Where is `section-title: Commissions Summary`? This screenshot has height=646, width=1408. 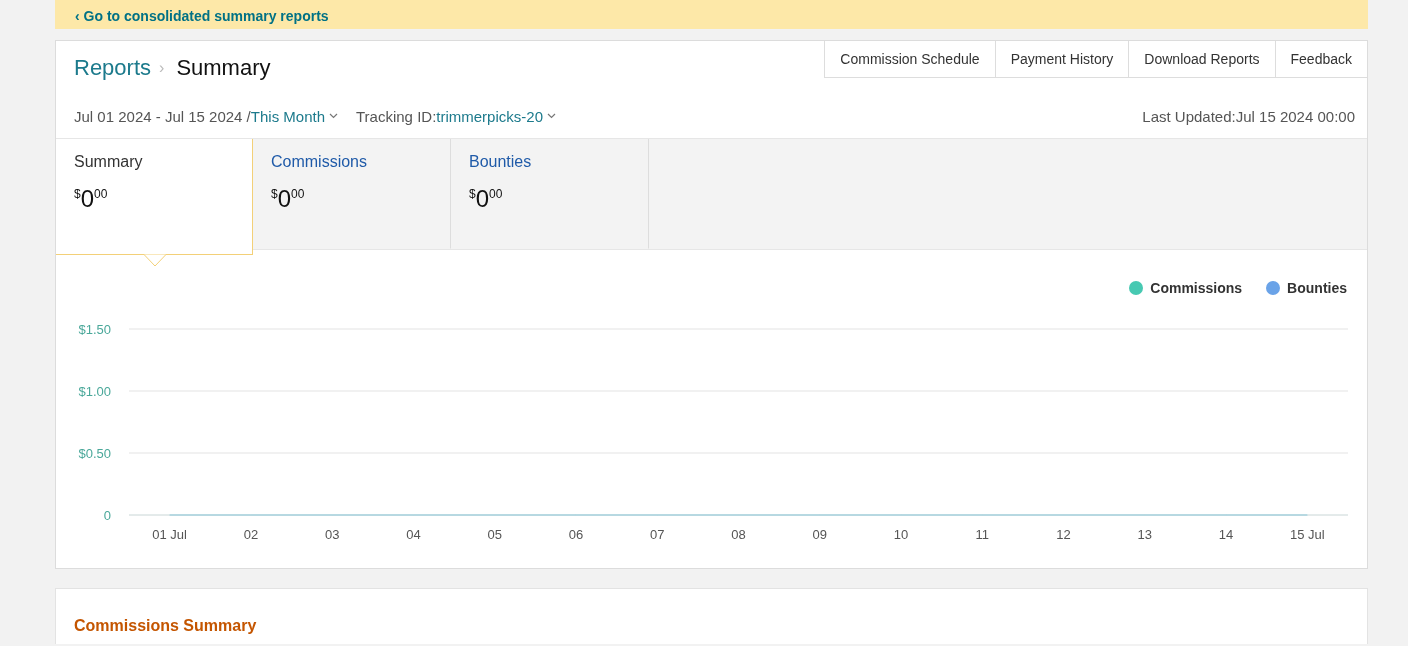
section-title: Commissions Summary is located at coordinates (166, 626).